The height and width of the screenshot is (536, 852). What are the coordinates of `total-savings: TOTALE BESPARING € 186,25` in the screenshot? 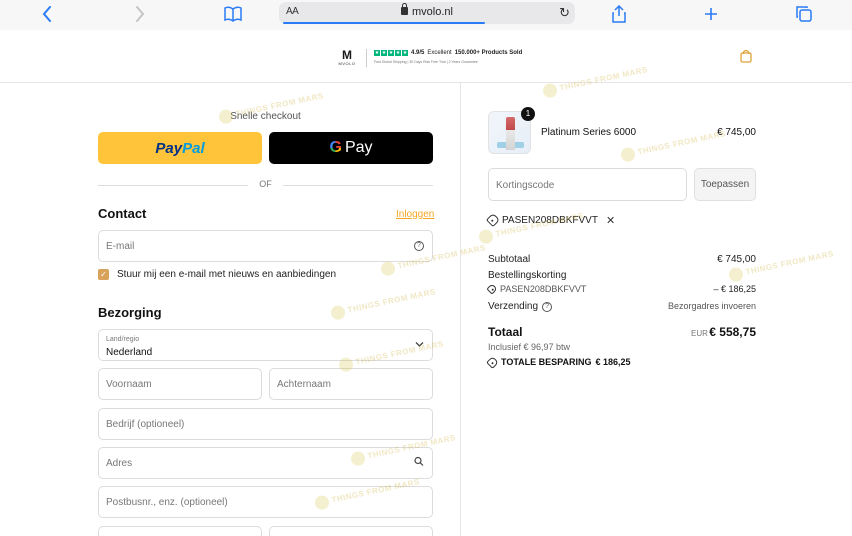 It's located at (558, 362).